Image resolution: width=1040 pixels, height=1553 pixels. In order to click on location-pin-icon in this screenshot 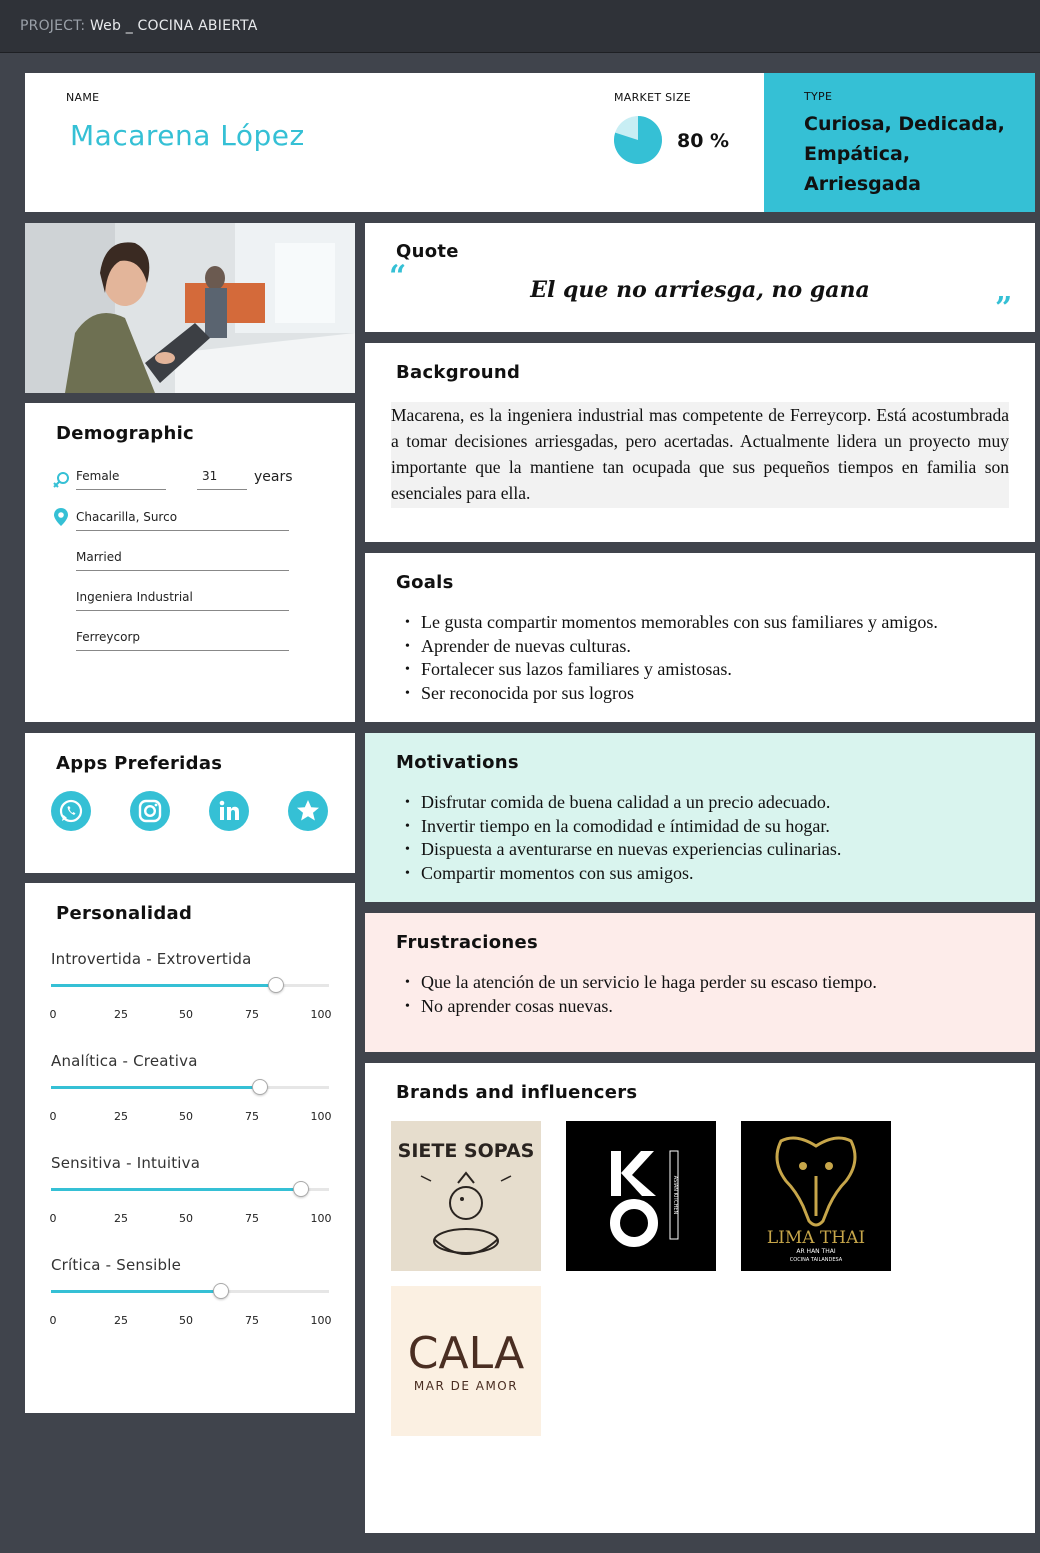, I will do `click(61, 517)`.